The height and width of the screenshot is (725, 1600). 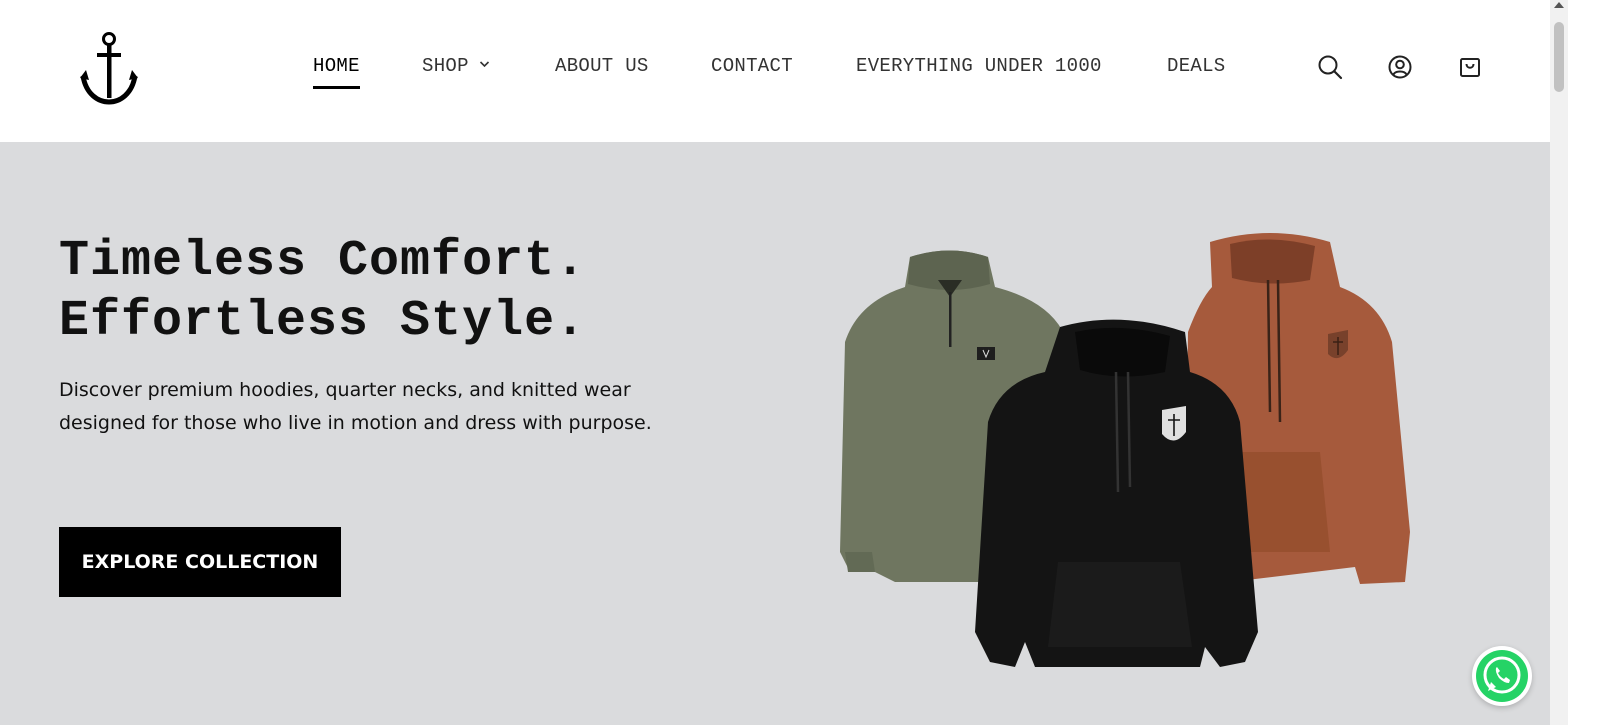 What do you see at coordinates (445, 66) in the screenshot?
I see `nav-shop-label: SHOP` at bounding box center [445, 66].